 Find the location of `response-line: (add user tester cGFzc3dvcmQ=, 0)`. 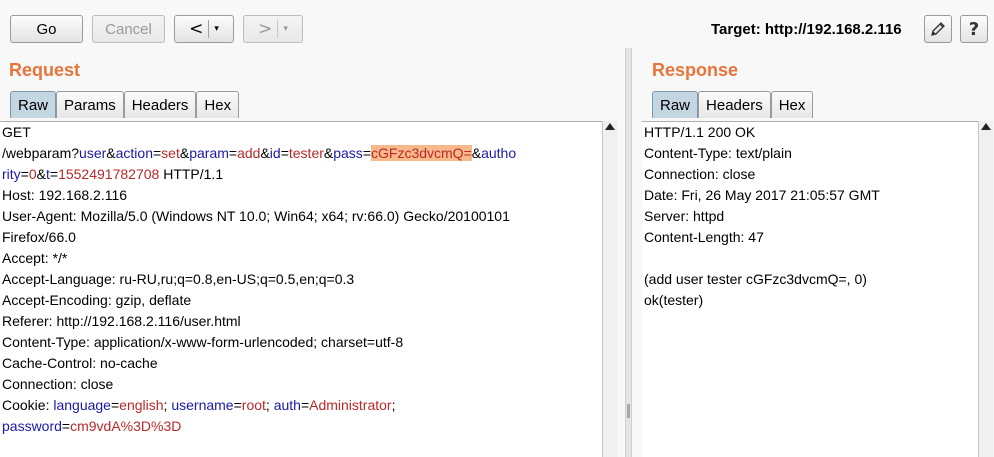

response-line: (add user tester cGFzc3dvcmQ=, 0) is located at coordinates (755, 279).